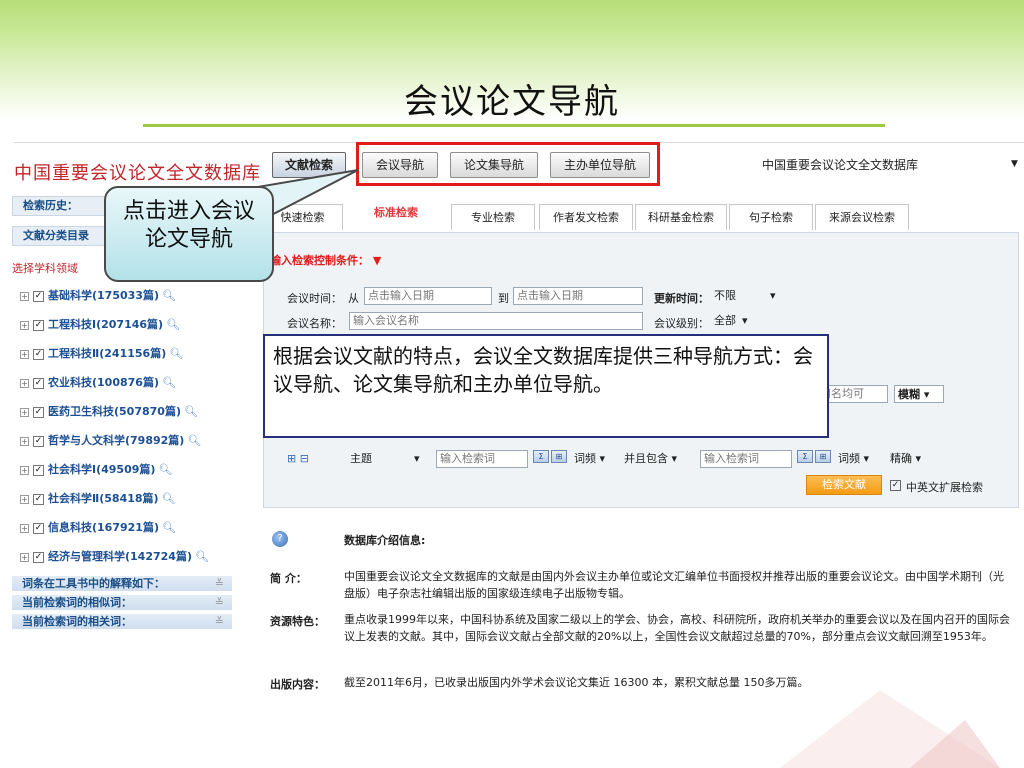 The height and width of the screenshot is (768, 1024). I want to click on keyword-input-2: 输入检索词, so click(746, 459).